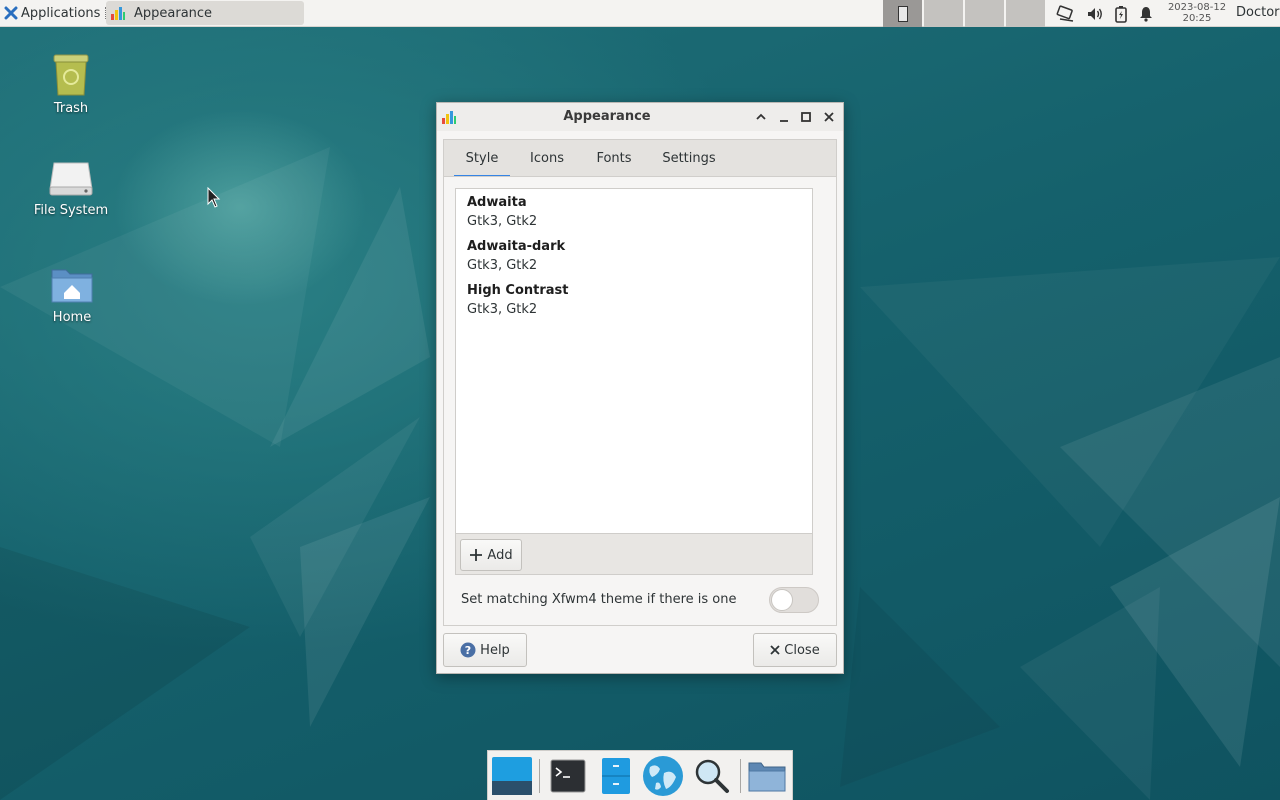 The height and width of the screenshot is (800, 1280). Describe the element at coordinates (614, 159) in the screenshot. I see `tab-fonts: Fonts` at that location.